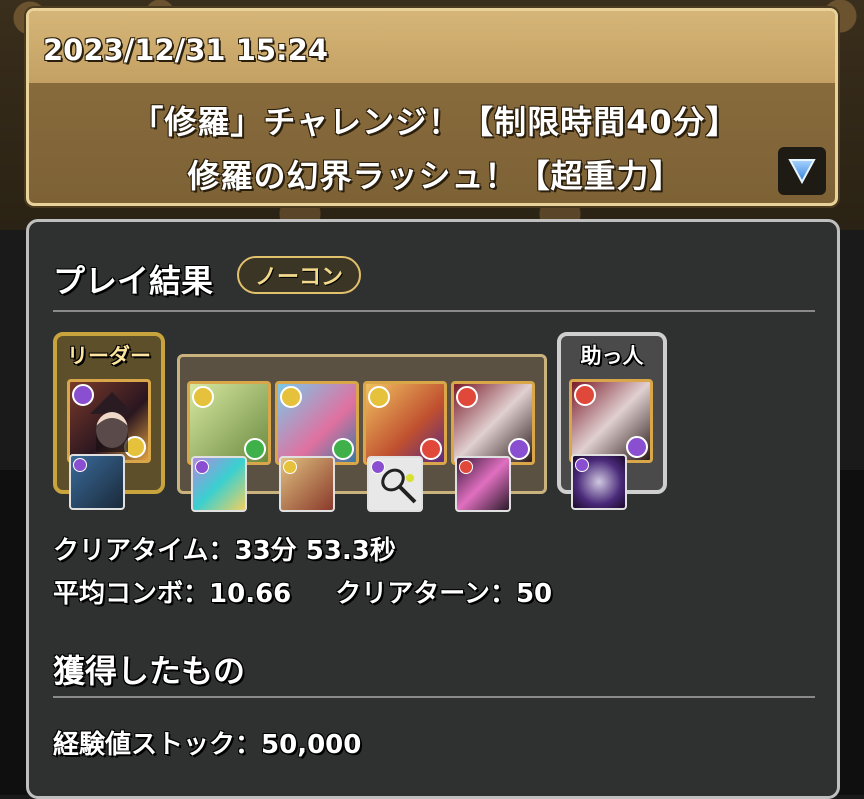  Describe the element at coordinates (229, 423) in the screenshot. I see `green-haired-character-card` at that location.